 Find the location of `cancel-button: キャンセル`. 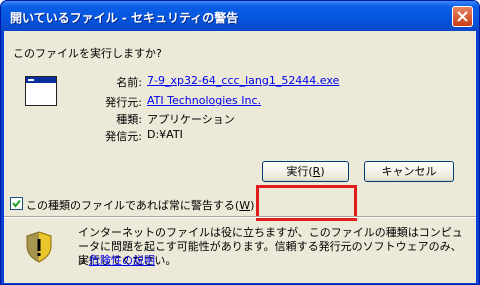

cancel-button: キャンセル is located at coordinates (409, 171).